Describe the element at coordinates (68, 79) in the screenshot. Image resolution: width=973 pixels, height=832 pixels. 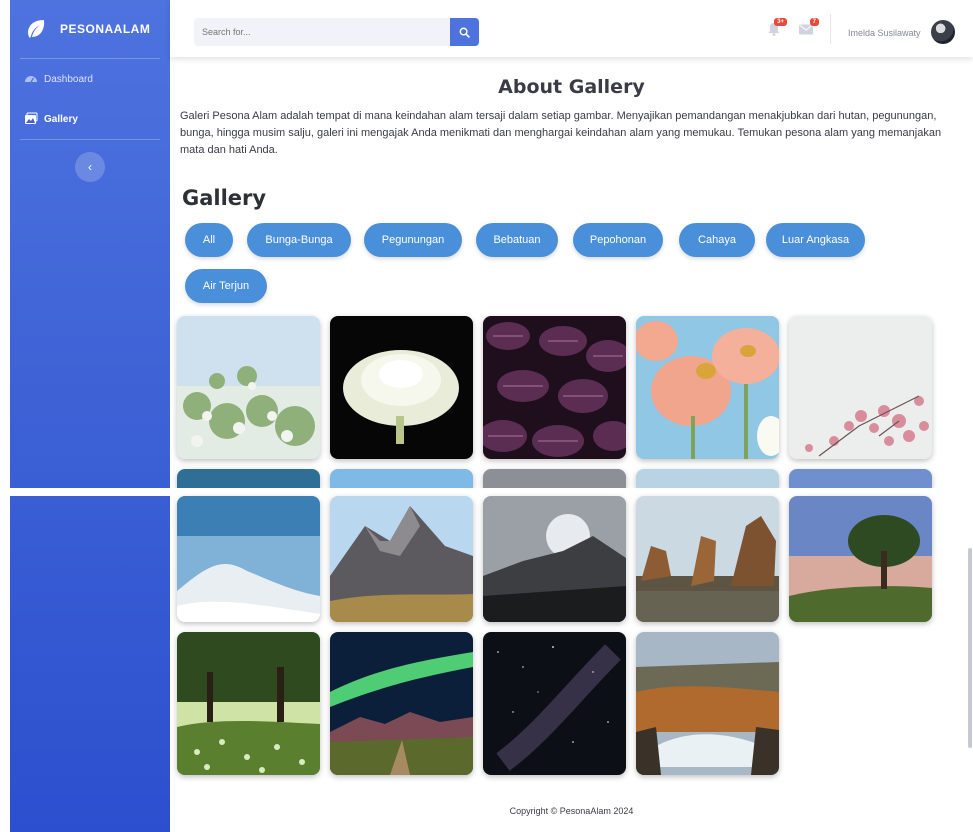
I see `sidebar-item-label: Dashboard` at that location.